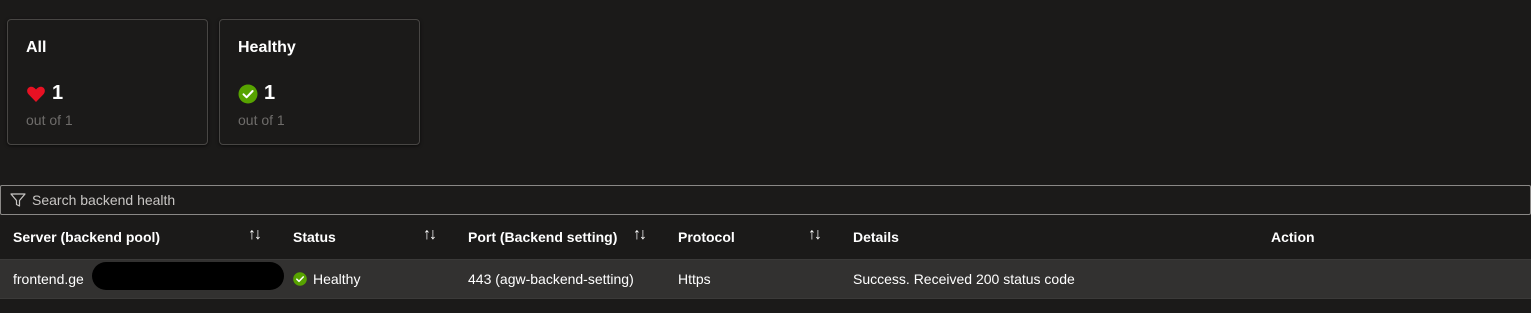 Image resolution: width=1531 pixels, height=313 pixels. I want to click on card-healthy-count-value: 1, so click(270, 93).